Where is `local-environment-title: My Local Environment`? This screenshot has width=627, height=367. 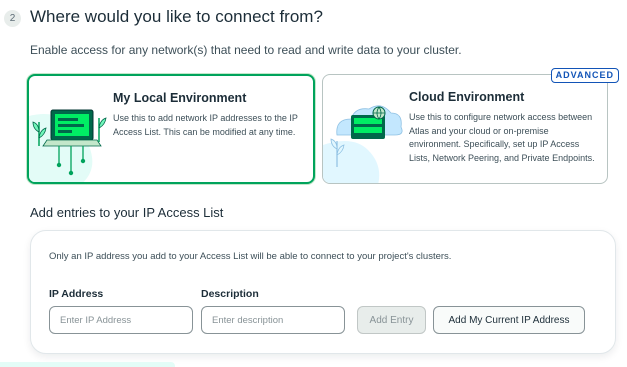
local-environment-title: My Local Environment is located at coordinates (180, 98).